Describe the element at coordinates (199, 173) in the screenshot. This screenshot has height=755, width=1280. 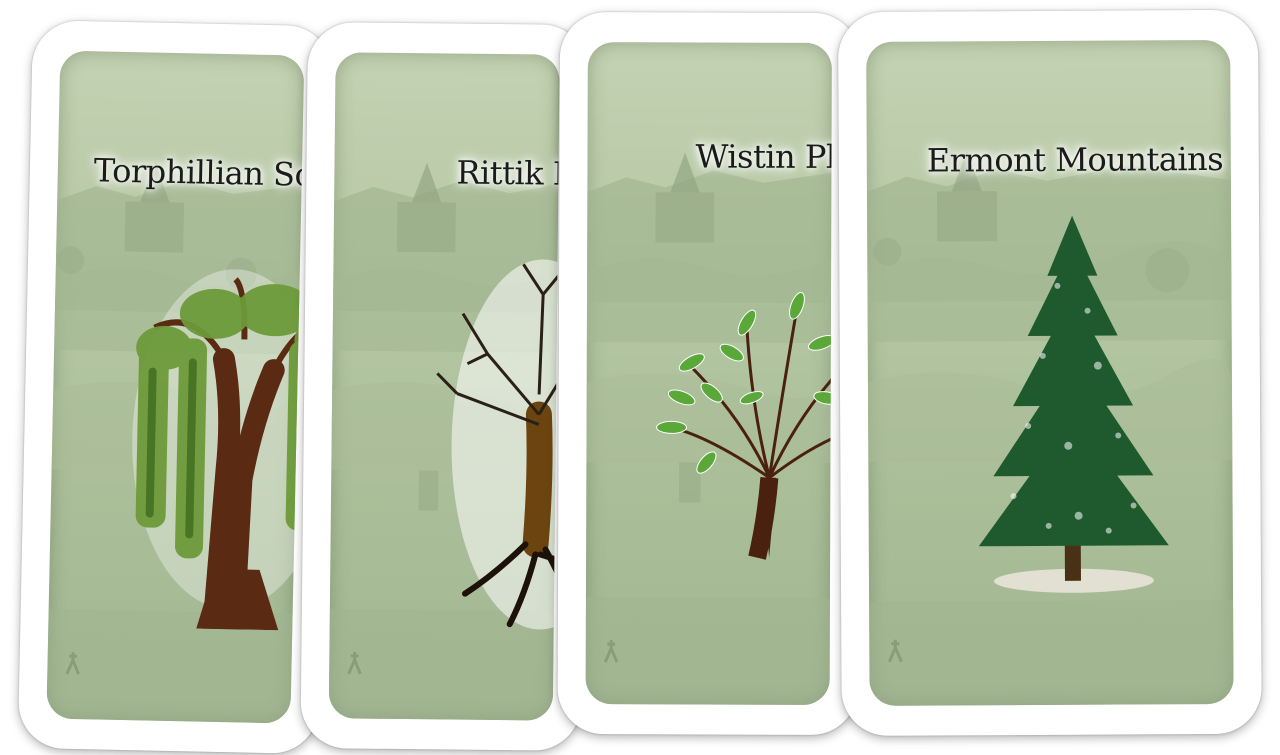
I see `card-title: Torphillian Scrub` at that location.